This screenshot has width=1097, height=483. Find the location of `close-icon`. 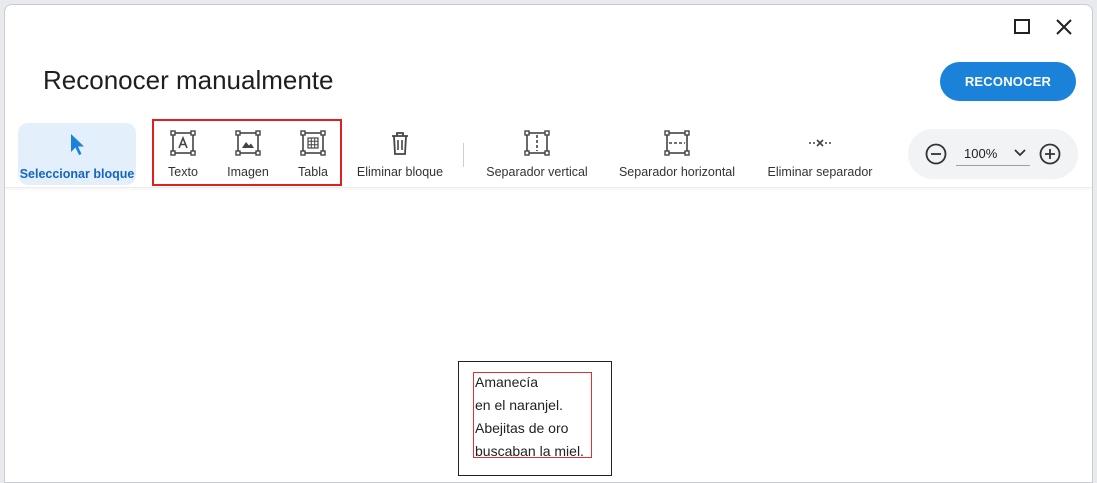

close-icon is located at coordinates (1064, 27).